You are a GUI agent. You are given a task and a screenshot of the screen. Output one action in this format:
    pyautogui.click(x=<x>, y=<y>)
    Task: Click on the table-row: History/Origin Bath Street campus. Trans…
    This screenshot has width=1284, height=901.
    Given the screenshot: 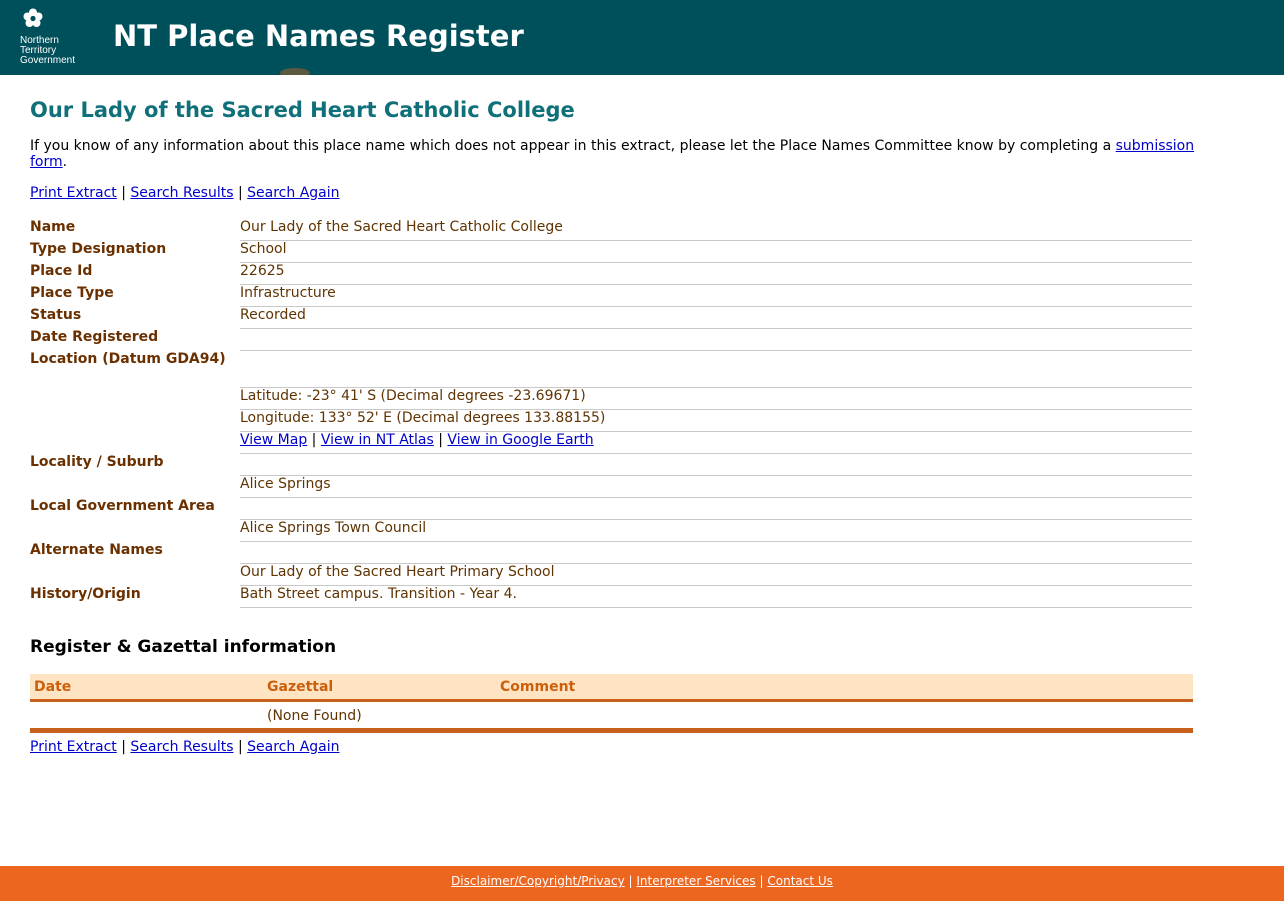 What is the action you would take?
    pyautogui.click(x=611, y=596)
    